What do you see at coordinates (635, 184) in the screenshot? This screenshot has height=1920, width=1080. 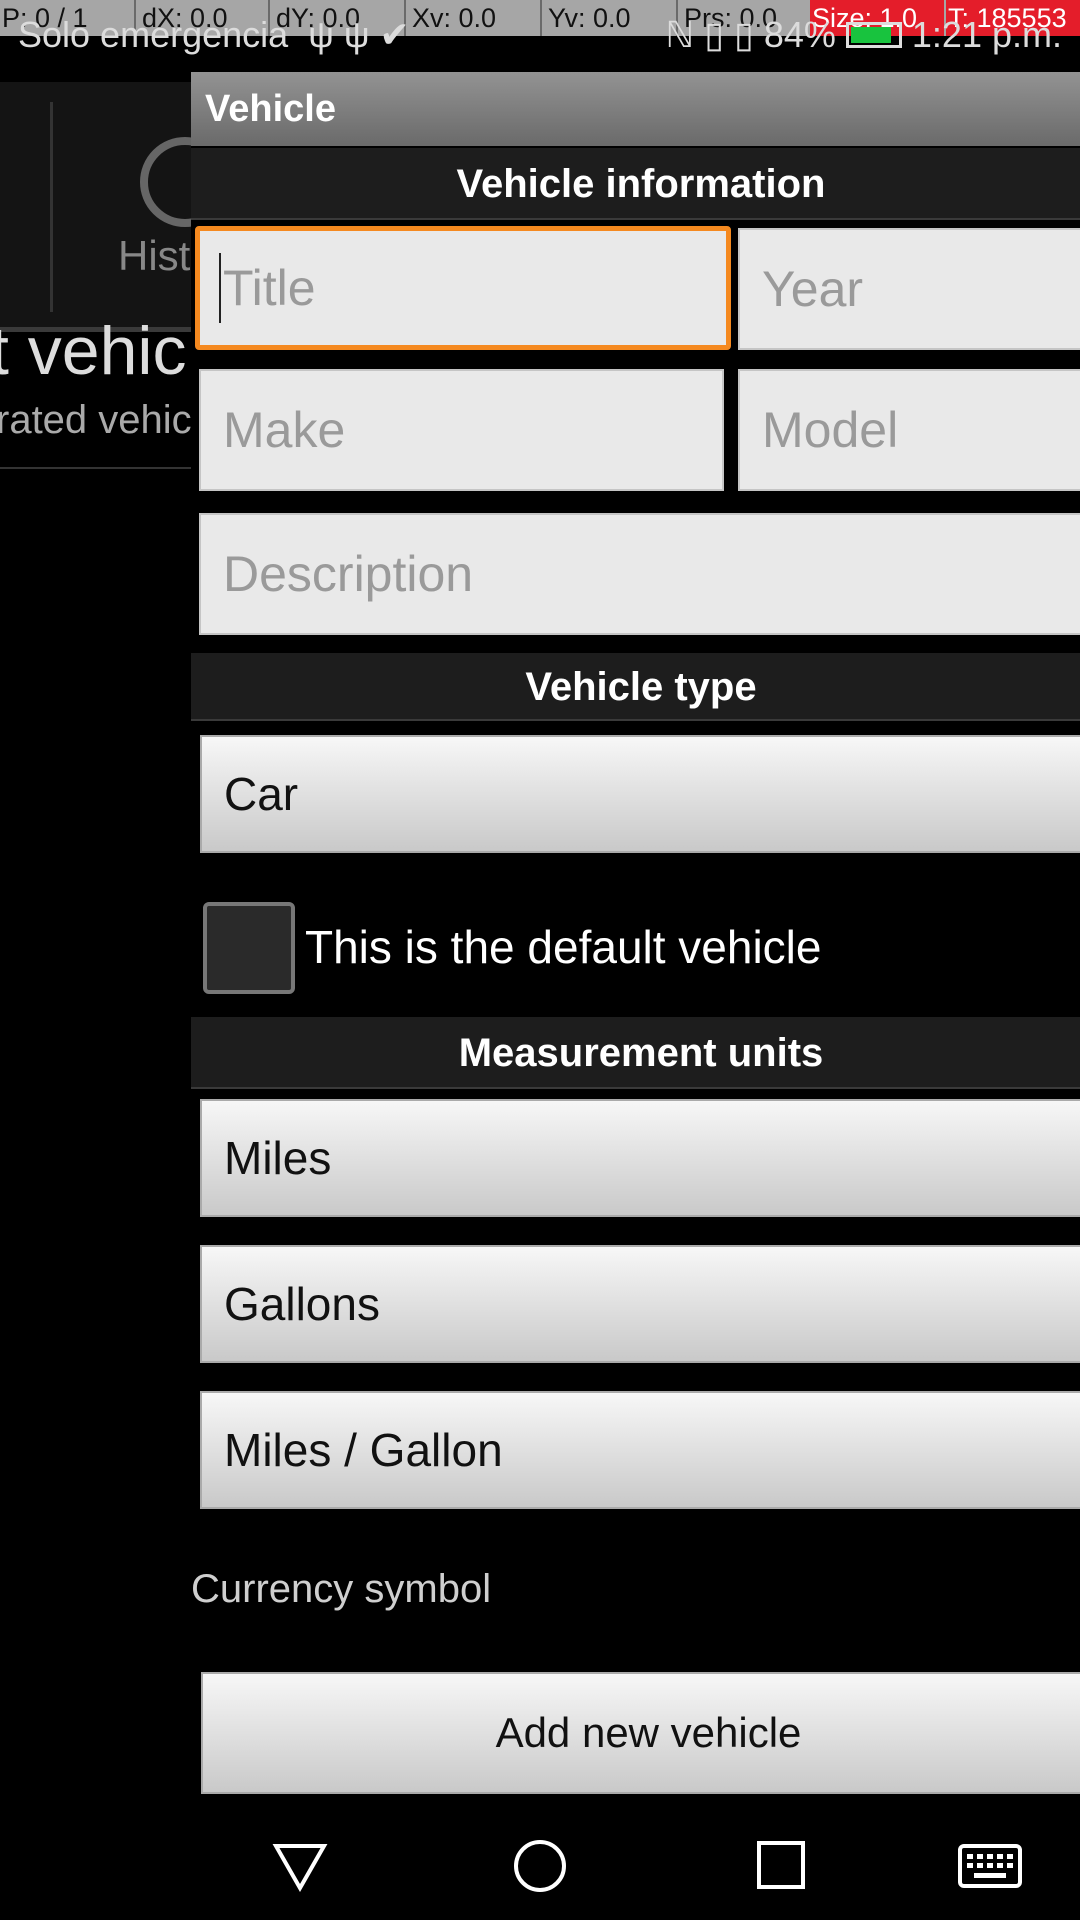 I see `section-vehicle-information: Vehicle information` at bounding box center [635, 184].